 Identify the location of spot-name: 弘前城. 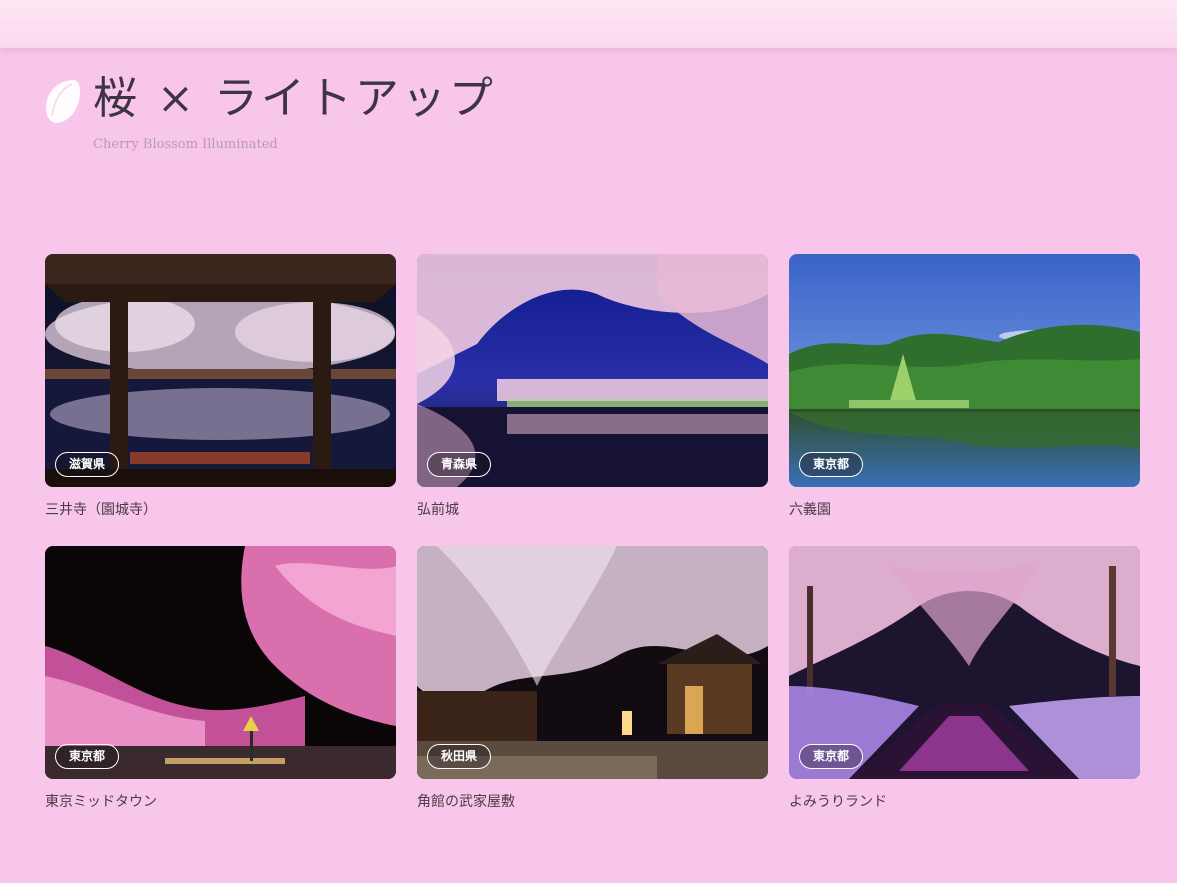
(592, 510).